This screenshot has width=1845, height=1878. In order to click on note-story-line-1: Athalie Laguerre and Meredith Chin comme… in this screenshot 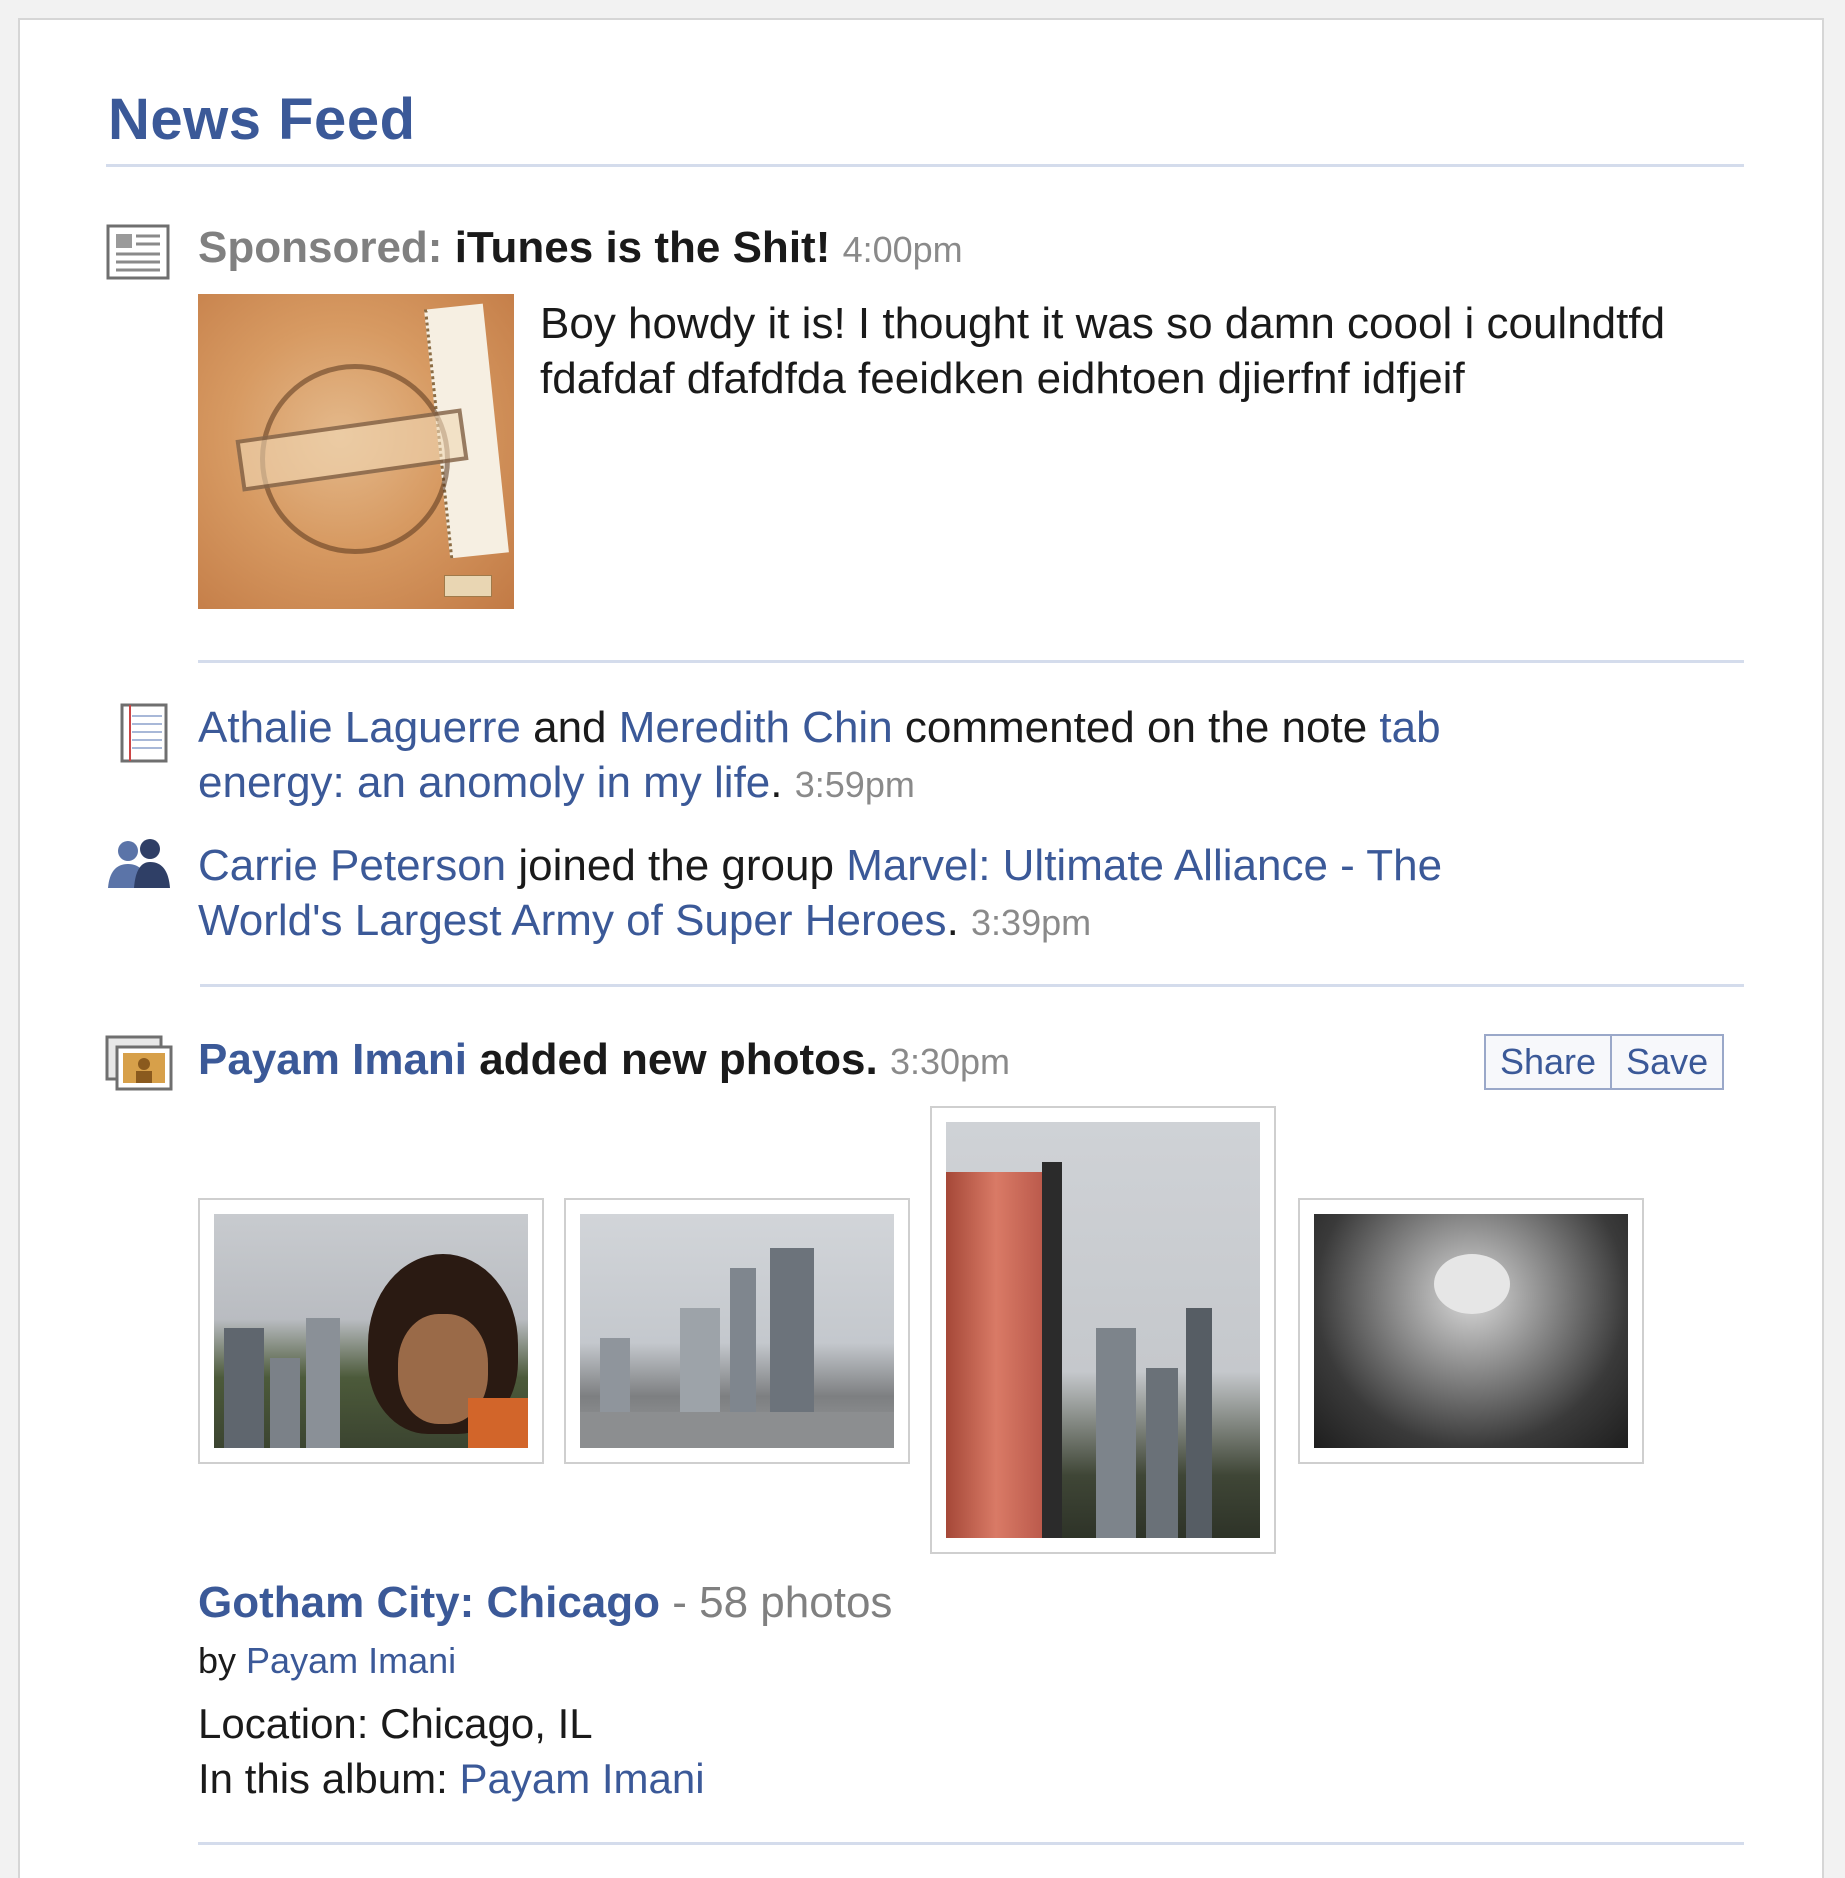, I will do `click(819, 727)`.